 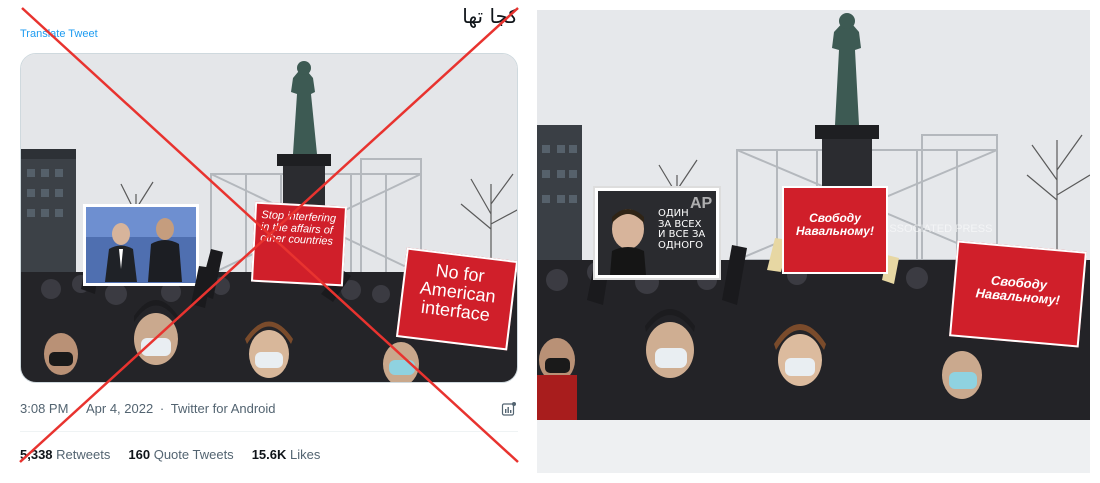 What do you see at coordinates (490, 16) in the screenshot?
I see `tweet-text: کجا تها` at bounding box center [490, 16].